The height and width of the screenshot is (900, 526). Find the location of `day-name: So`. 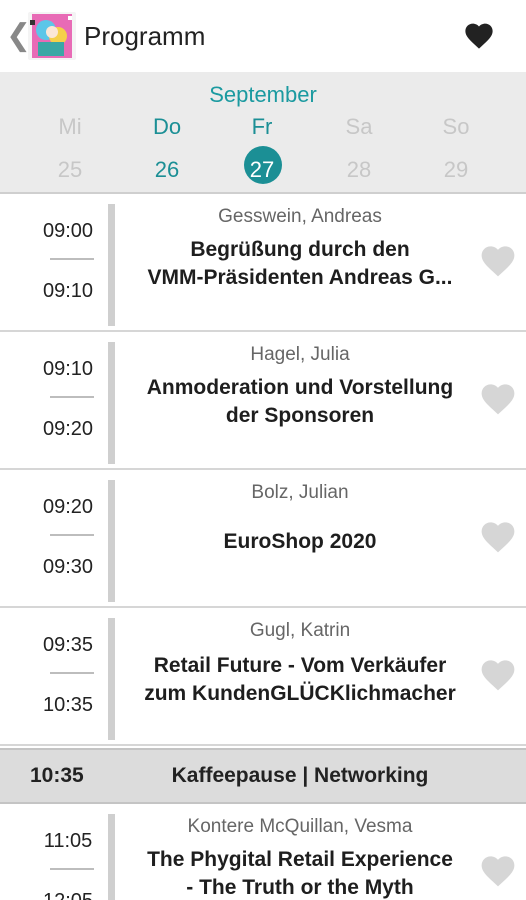

day-name: So is located at coordinates (456, 126).